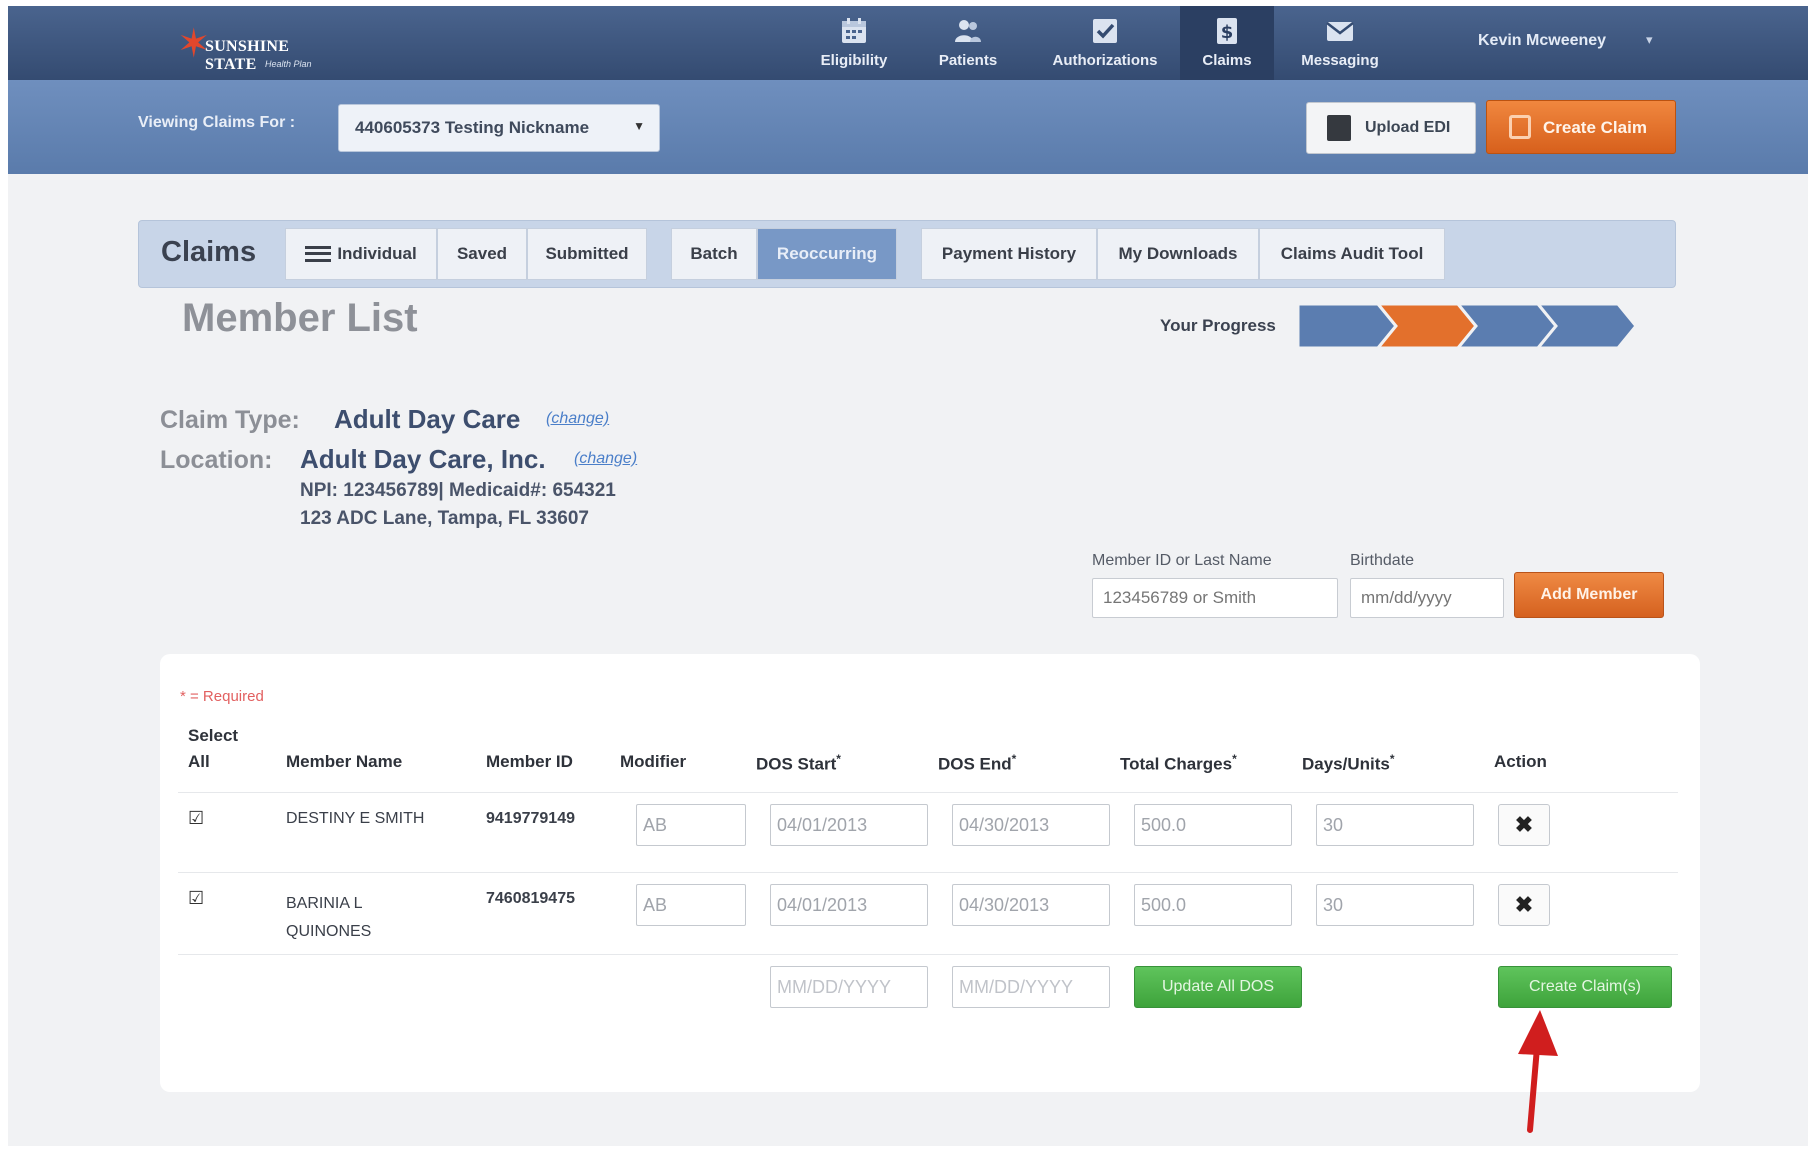 This screenshot has height=1150, width=1810. I want to click on nav-patients: Patients, so click(968, 43).